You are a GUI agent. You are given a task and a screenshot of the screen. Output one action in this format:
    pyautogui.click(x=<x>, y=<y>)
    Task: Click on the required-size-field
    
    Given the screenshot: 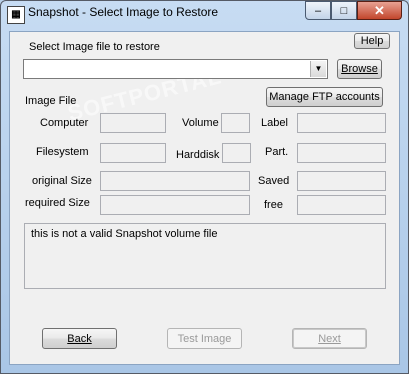 What is the action you would take?
    pyautogui.click(x=175, y=205)
    